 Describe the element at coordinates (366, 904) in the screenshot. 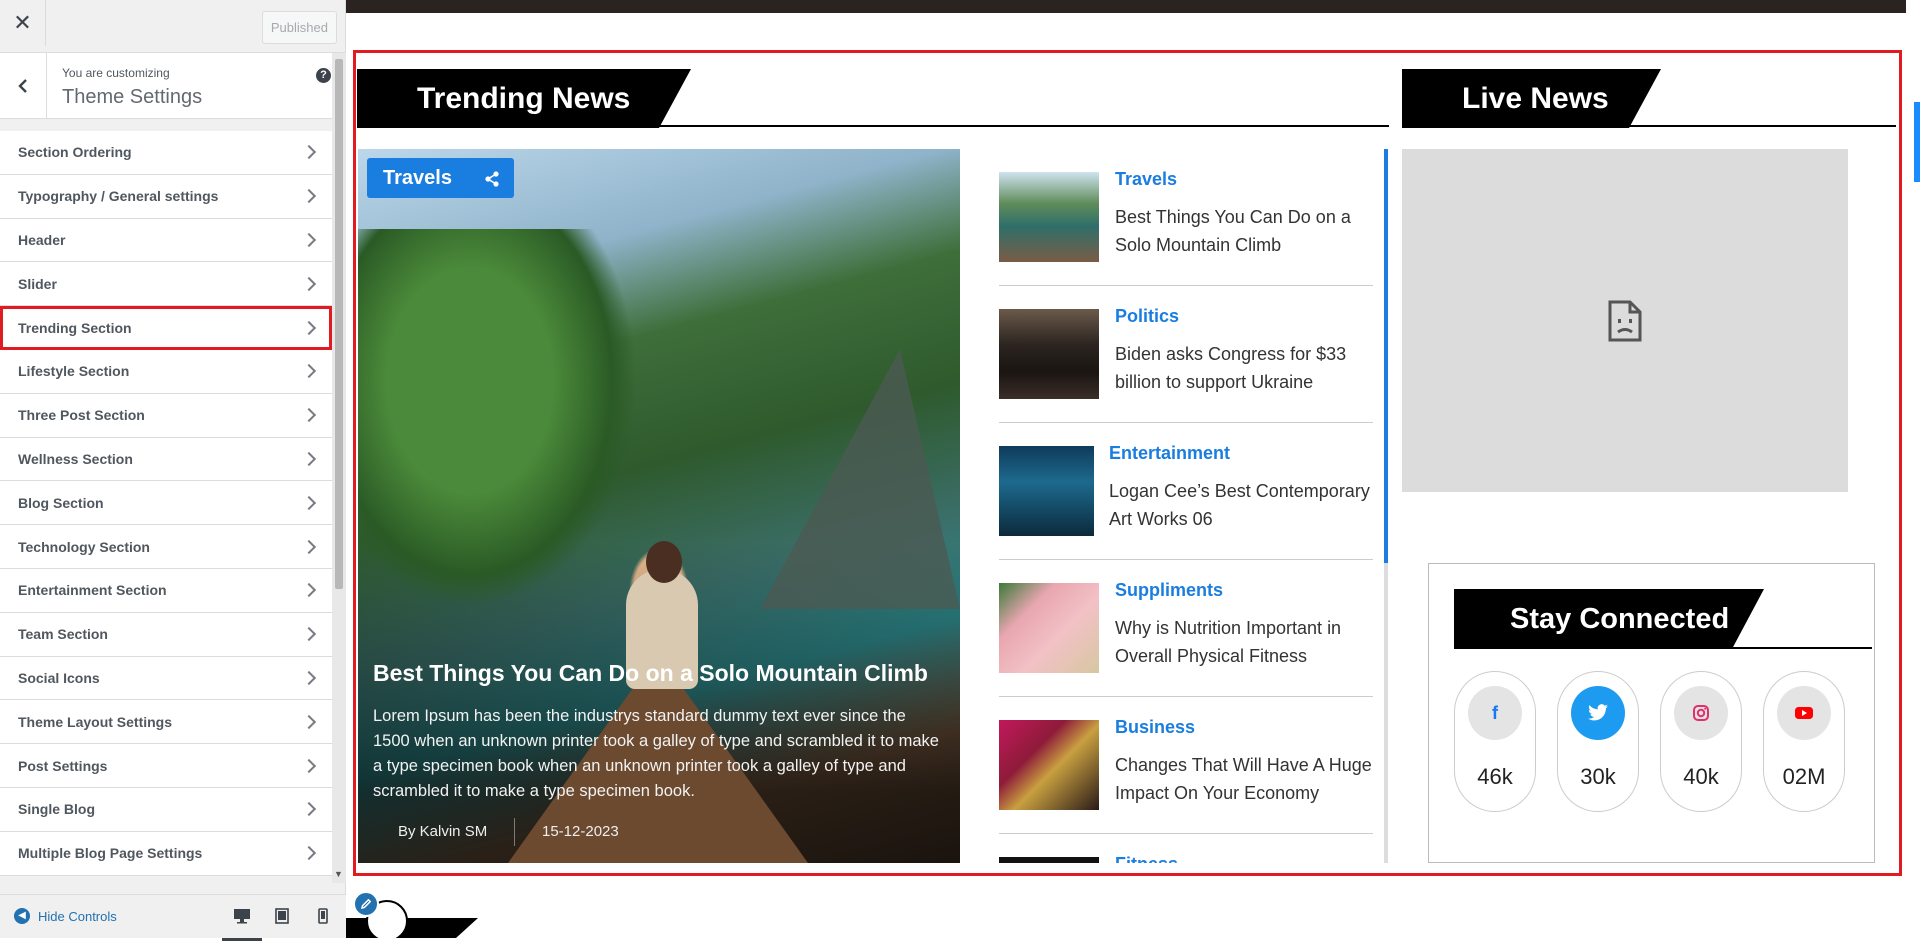

I see `edit-shortcut-icon` at that location.